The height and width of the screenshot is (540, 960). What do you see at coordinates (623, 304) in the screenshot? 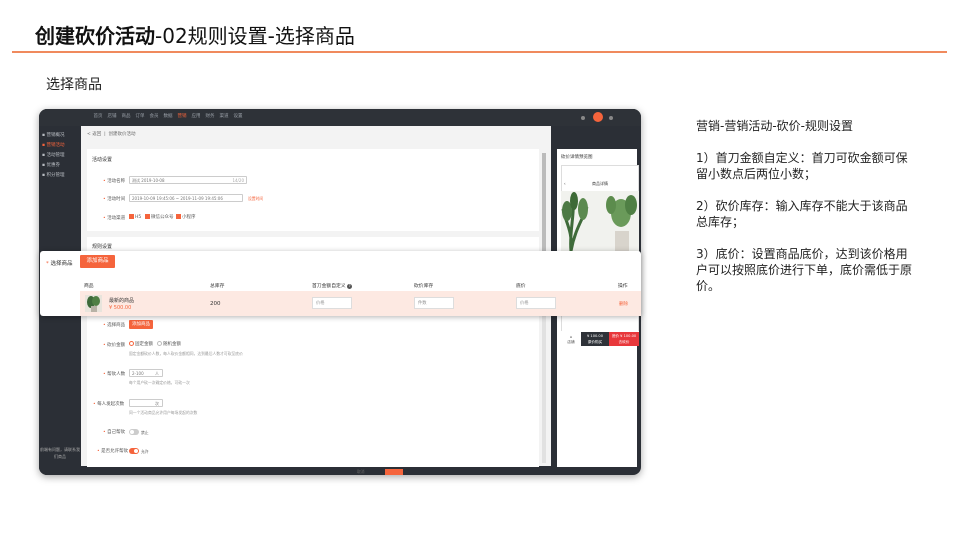
I see `delete-link: 删除` at bounding box center [623, 304].